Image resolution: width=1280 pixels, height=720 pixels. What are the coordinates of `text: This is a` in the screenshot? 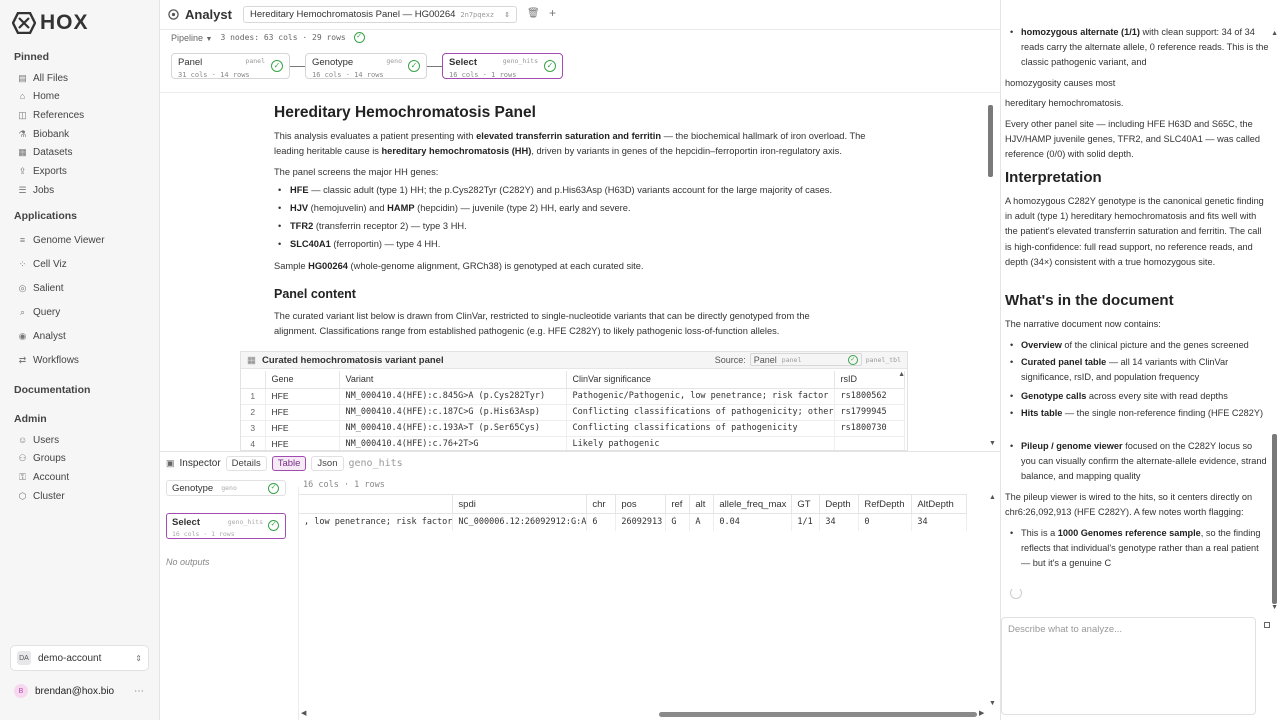 It's located at (1039, 533).